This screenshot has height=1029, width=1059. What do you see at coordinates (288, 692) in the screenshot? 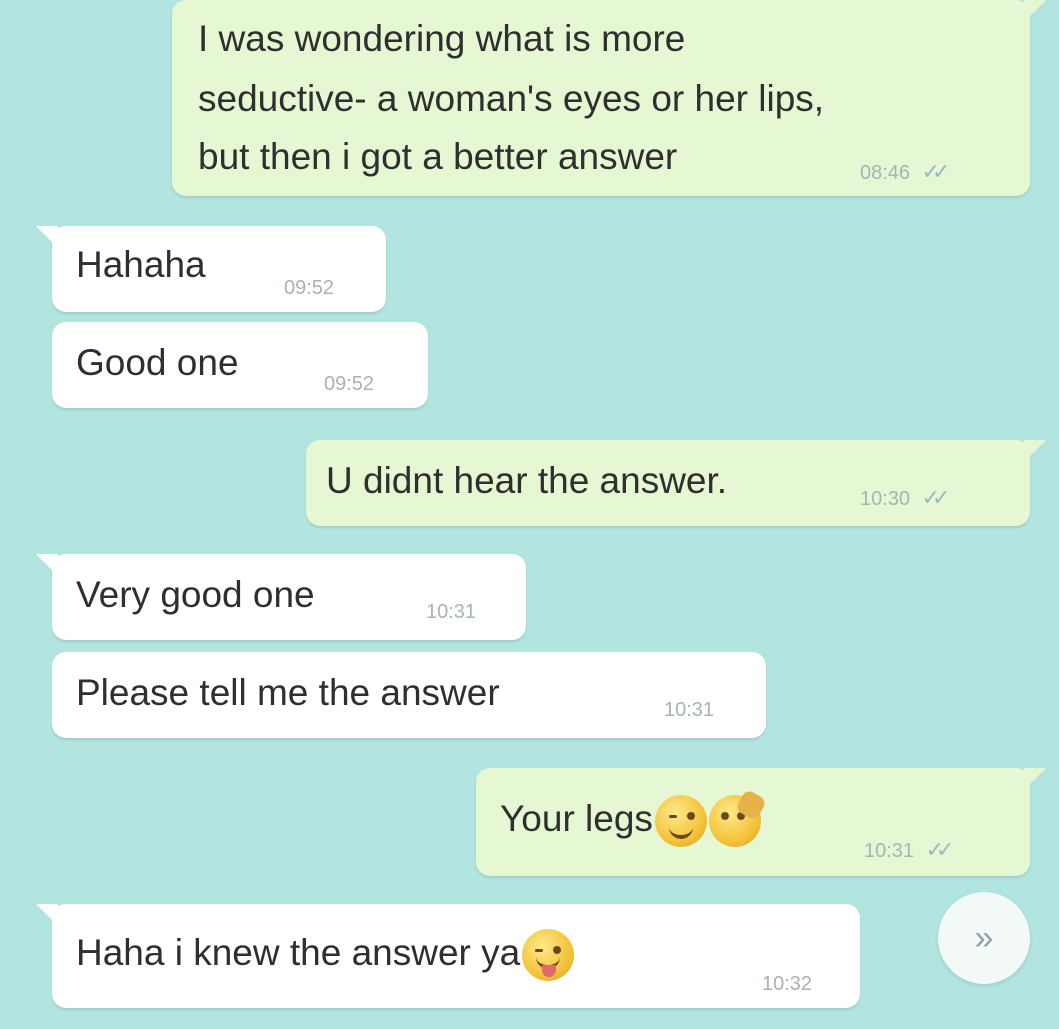
I see `message-text: Please tell me the answer` at bounding box center [288, 692].